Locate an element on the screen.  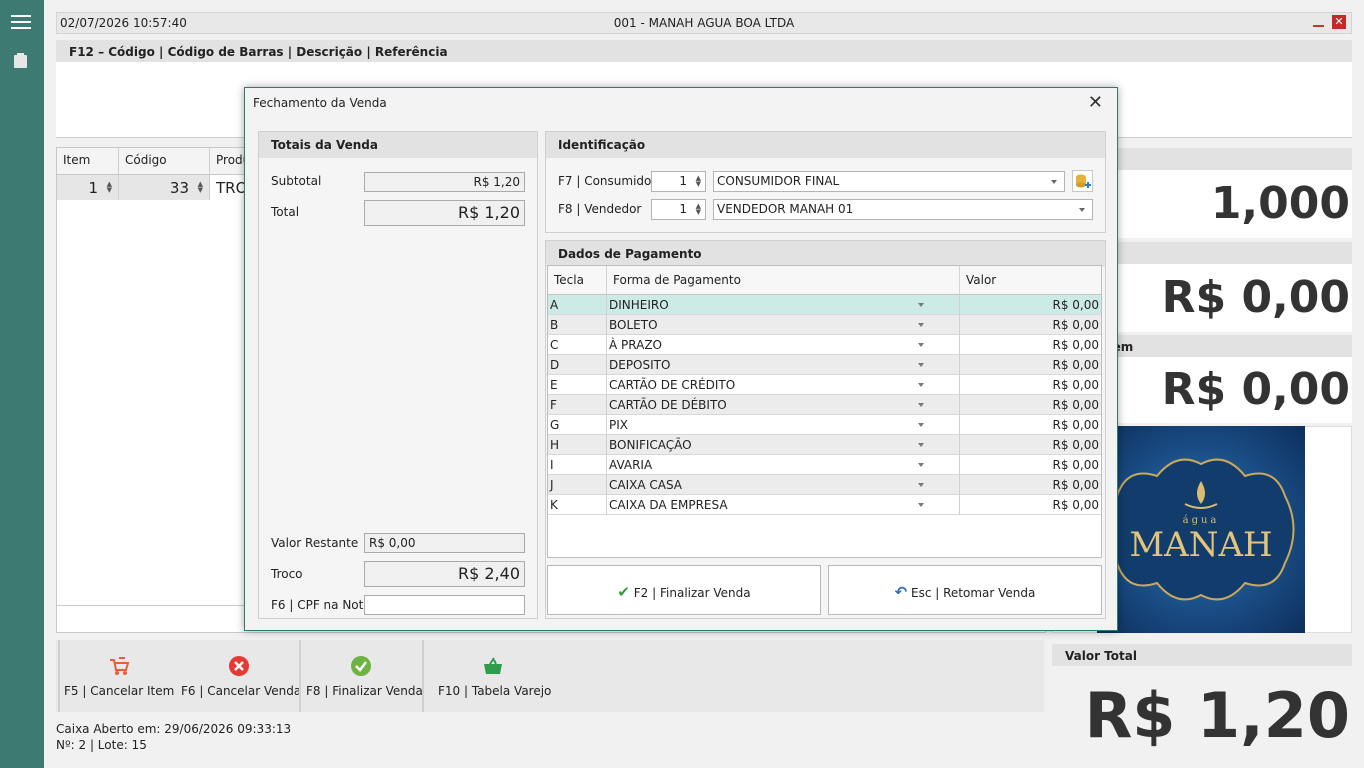
payment-header: Dados de Pagamento is located at coordinates (825, 254).